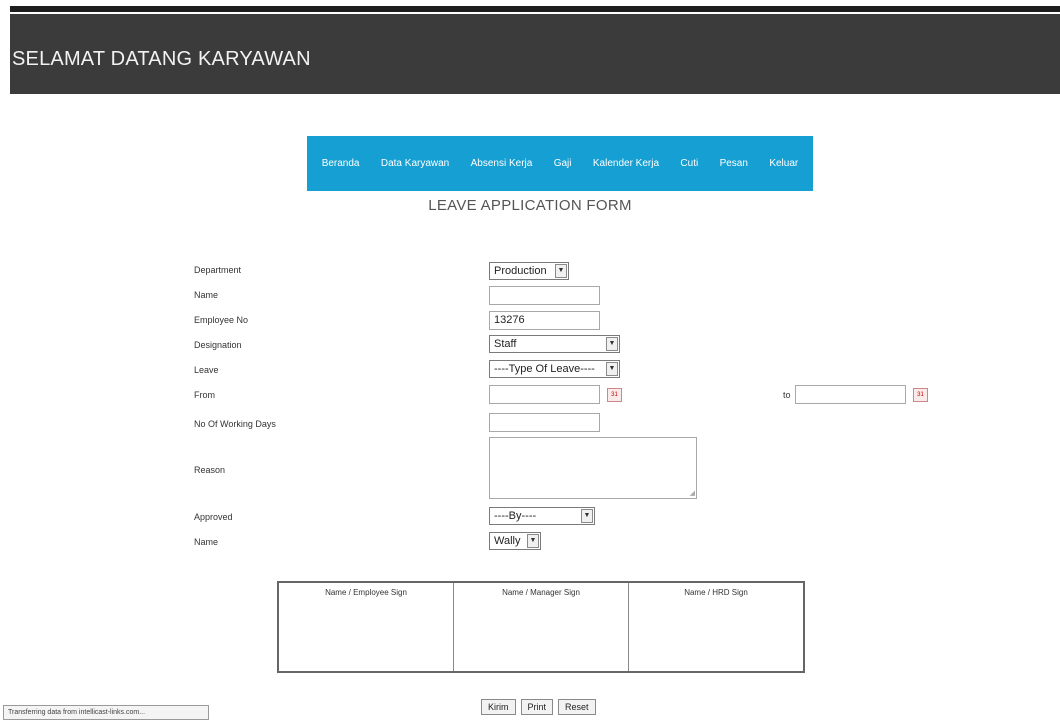 This screenshot has width=1060, height=720. Describe the element at coordinates (206, 370) in the screenshot. I see `leave-label: Leave` at that location.